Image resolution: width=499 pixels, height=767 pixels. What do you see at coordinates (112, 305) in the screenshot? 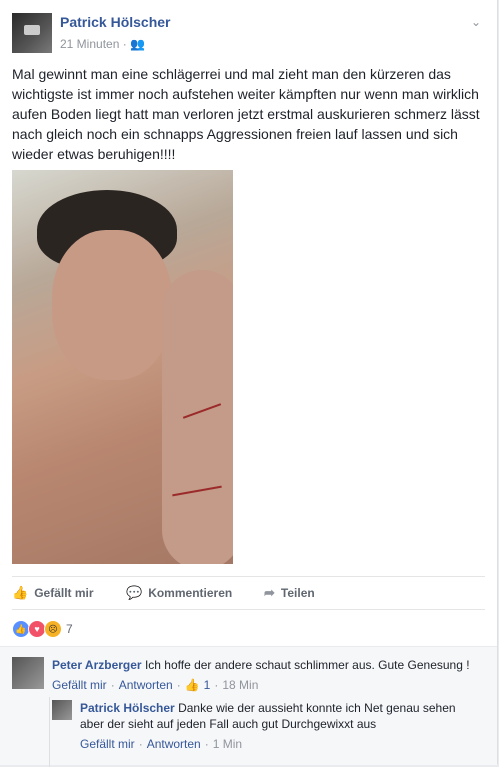
I see `photo-face` at bounding box center [112, 305].